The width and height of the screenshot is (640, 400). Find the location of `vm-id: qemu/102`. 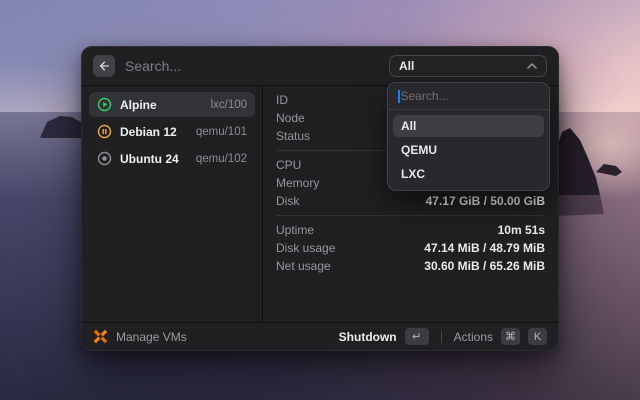

vm-id: qemu/102 is located at coordinates (221, 158).